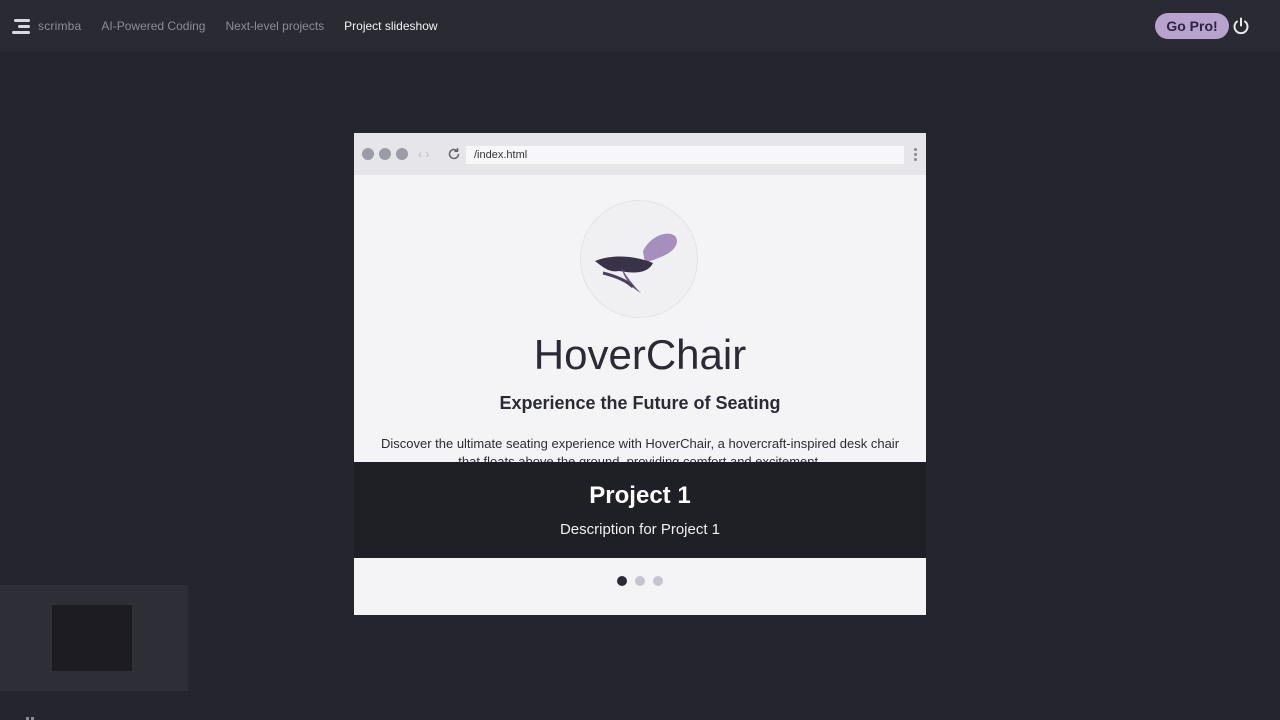 Image resolution: width=1280 pixels, height=720 pixels. What do you see at coordinates (640, 495) in the screenshot?
I see `caption-title: Project 1` at bounding box center [640, 495].